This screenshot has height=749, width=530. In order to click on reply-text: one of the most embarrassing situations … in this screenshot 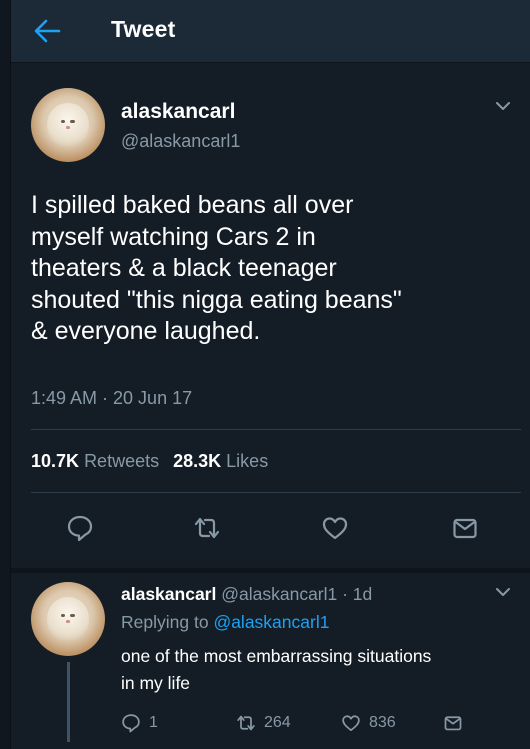, I will do `click(321, 670)`.